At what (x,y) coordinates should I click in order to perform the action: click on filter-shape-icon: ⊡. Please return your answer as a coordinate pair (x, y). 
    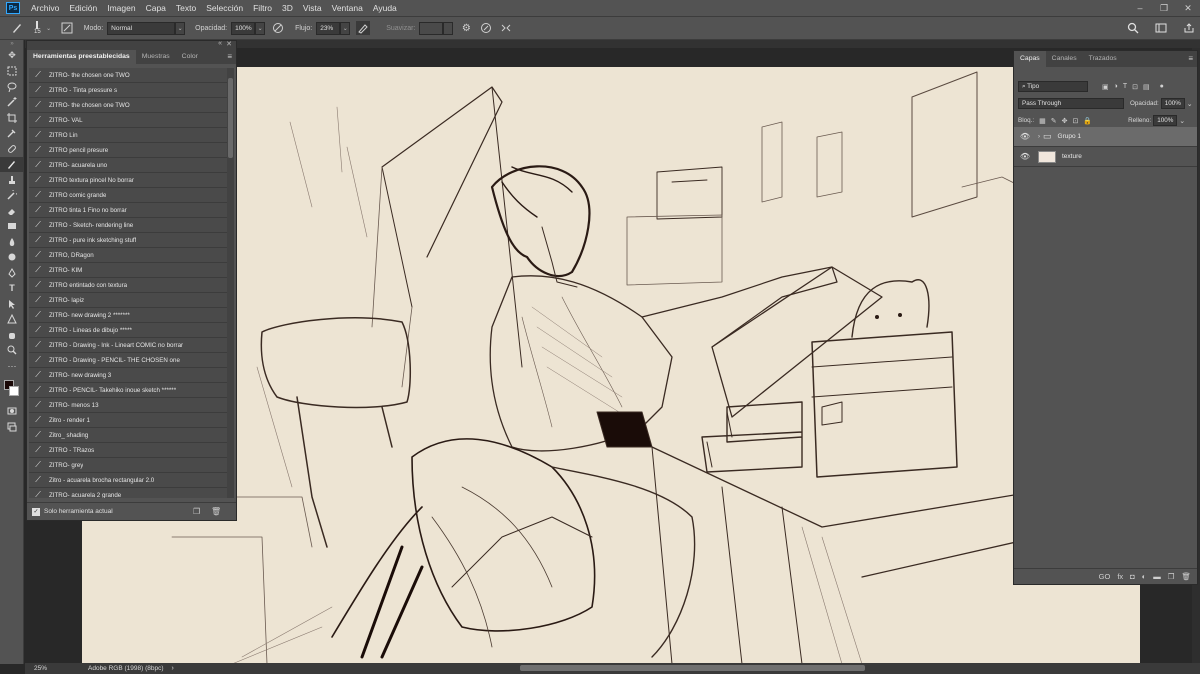
    Looking at the image, I should click on (1135, 87).